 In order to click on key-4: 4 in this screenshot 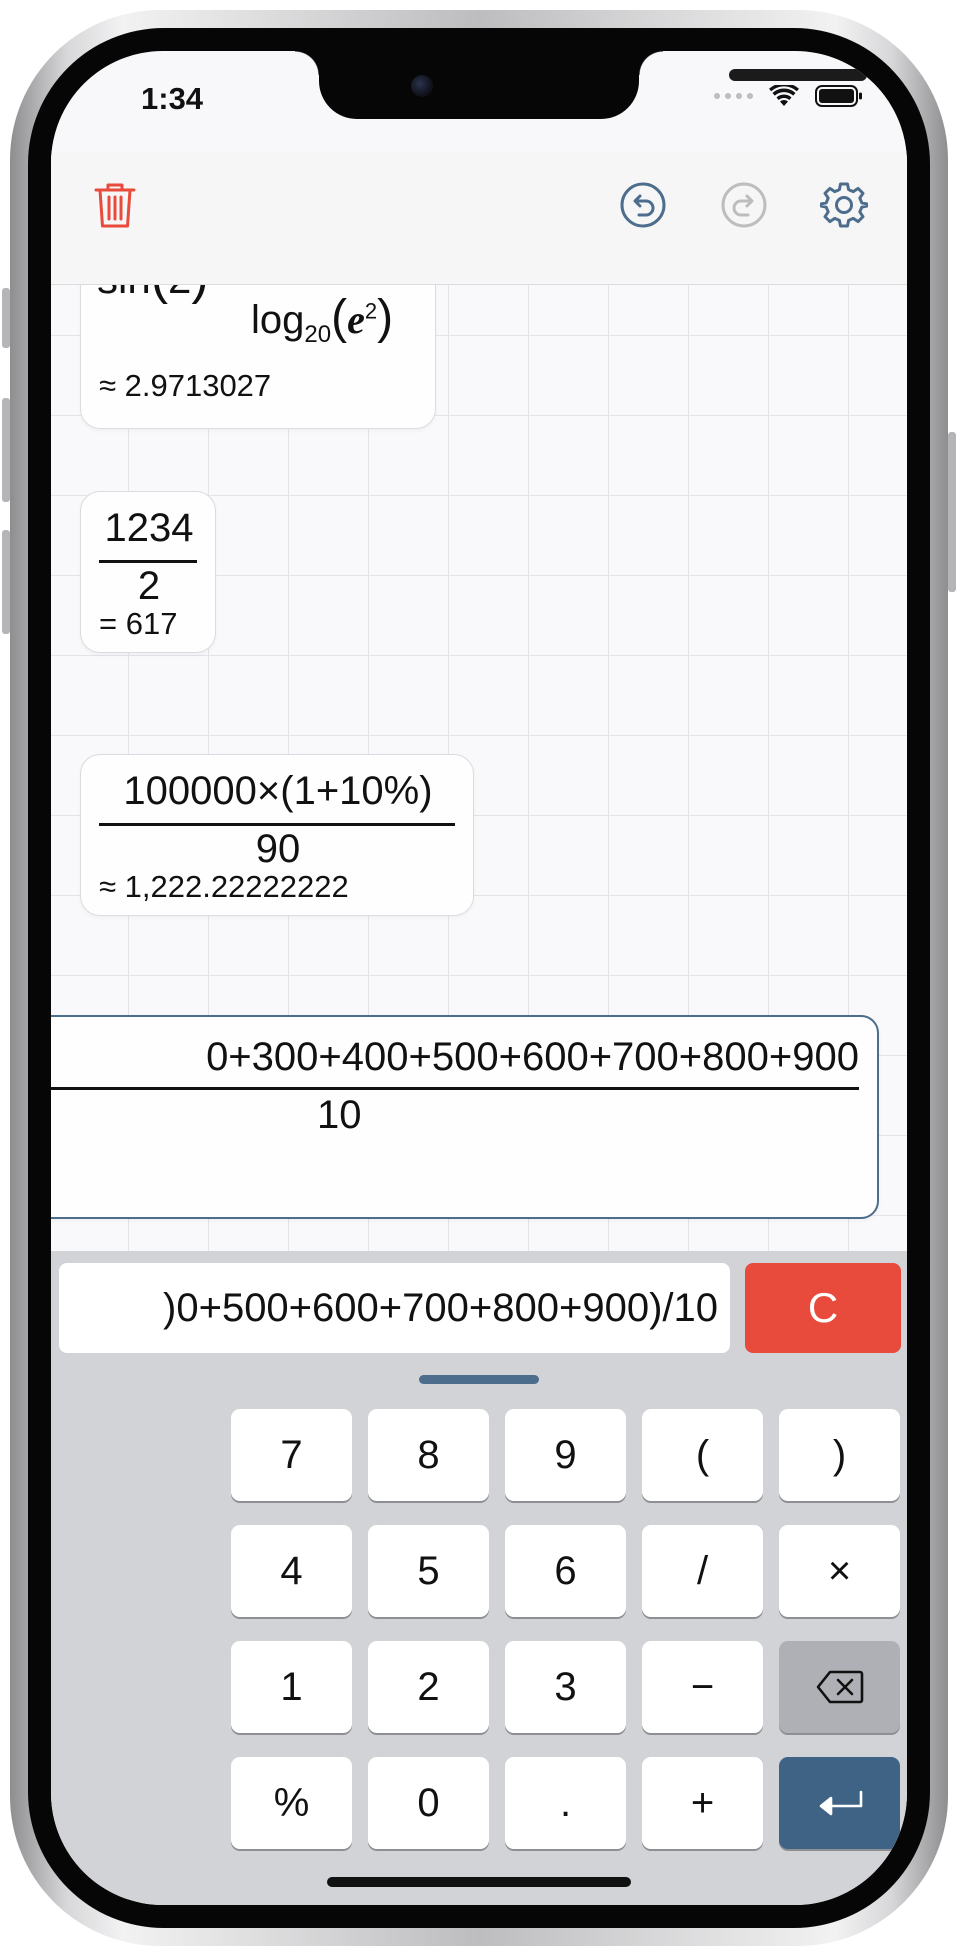, I will do `click(291, 1571)`.